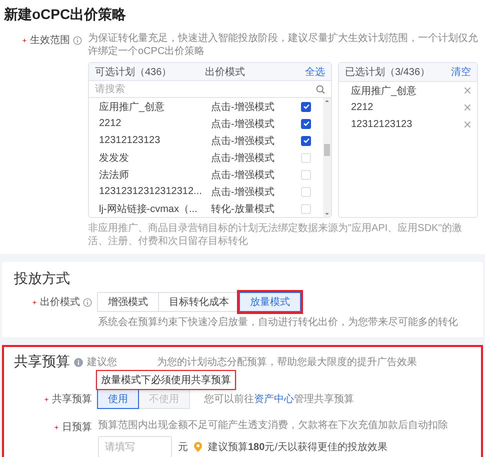 Image resolution: width=485 pixels, height=457 pixels. What do you see at coordinates (128, 302) in the screenshot?
I see `bid-mode-option: 增强模式` at bounding box center [128, 302].